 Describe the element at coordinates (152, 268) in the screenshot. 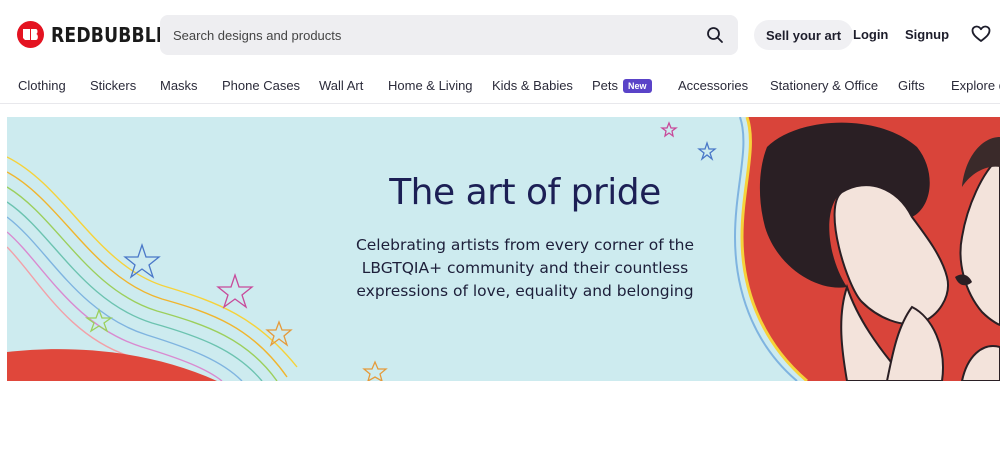

I see `rainbow-waves-decoration` at that location.